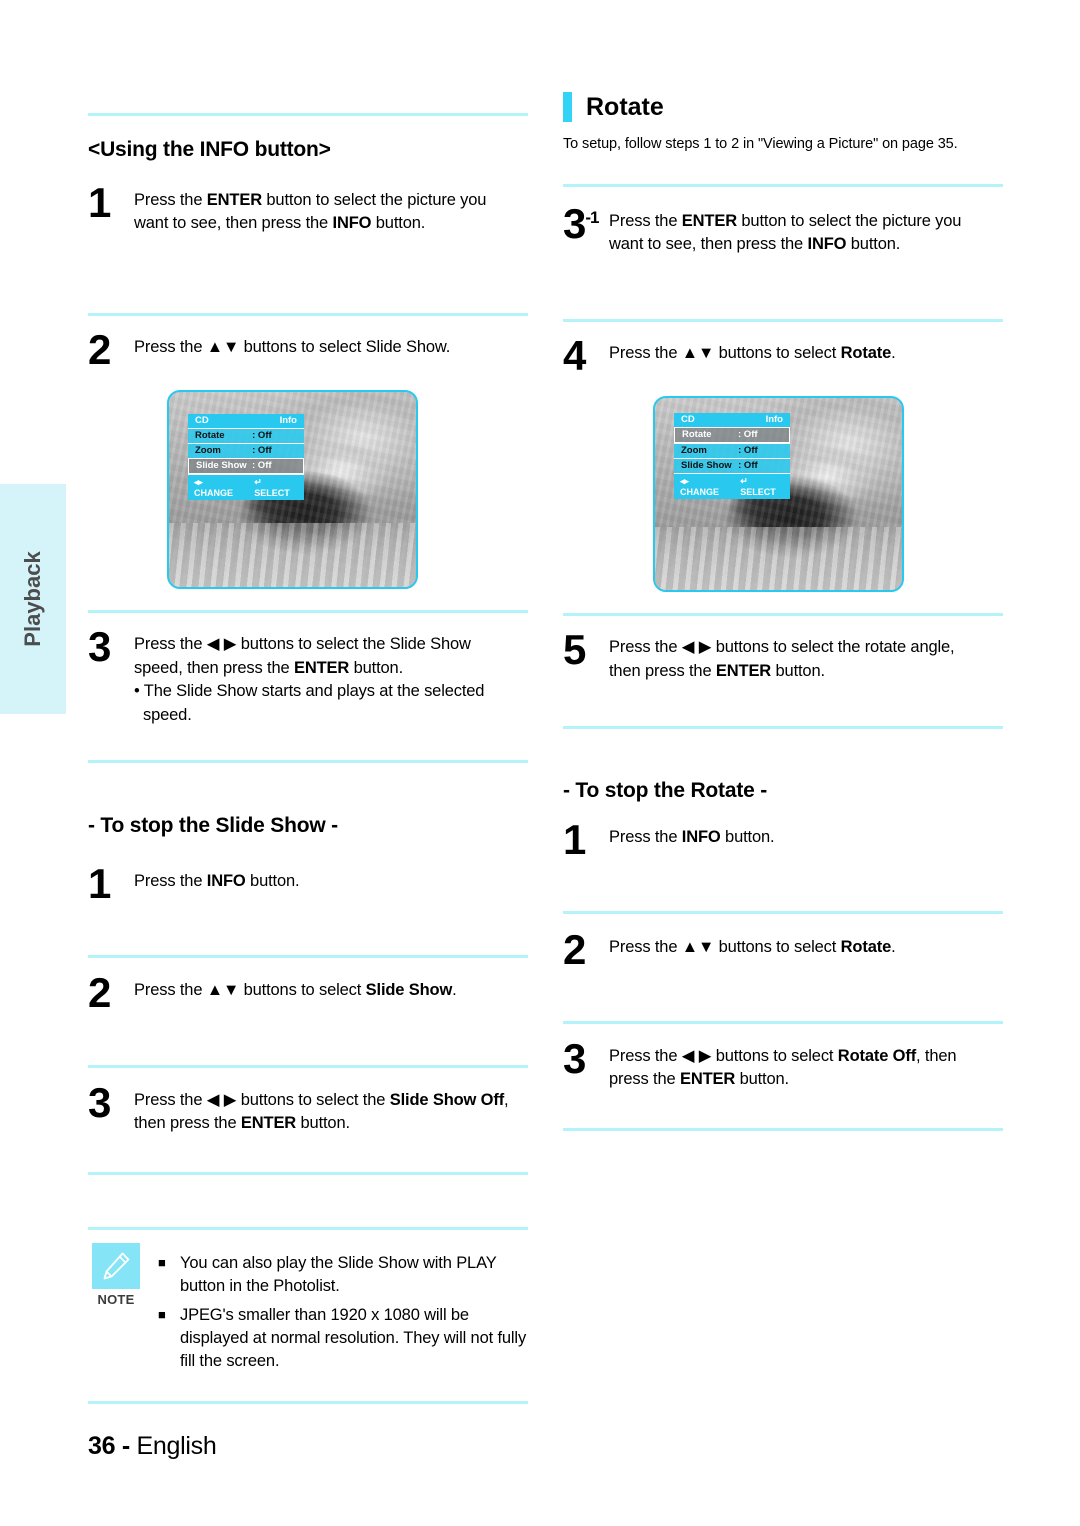 This screenshot has width=1080, height=1526. I want to click on step-text: Press the INFO button., so click(806, 836).